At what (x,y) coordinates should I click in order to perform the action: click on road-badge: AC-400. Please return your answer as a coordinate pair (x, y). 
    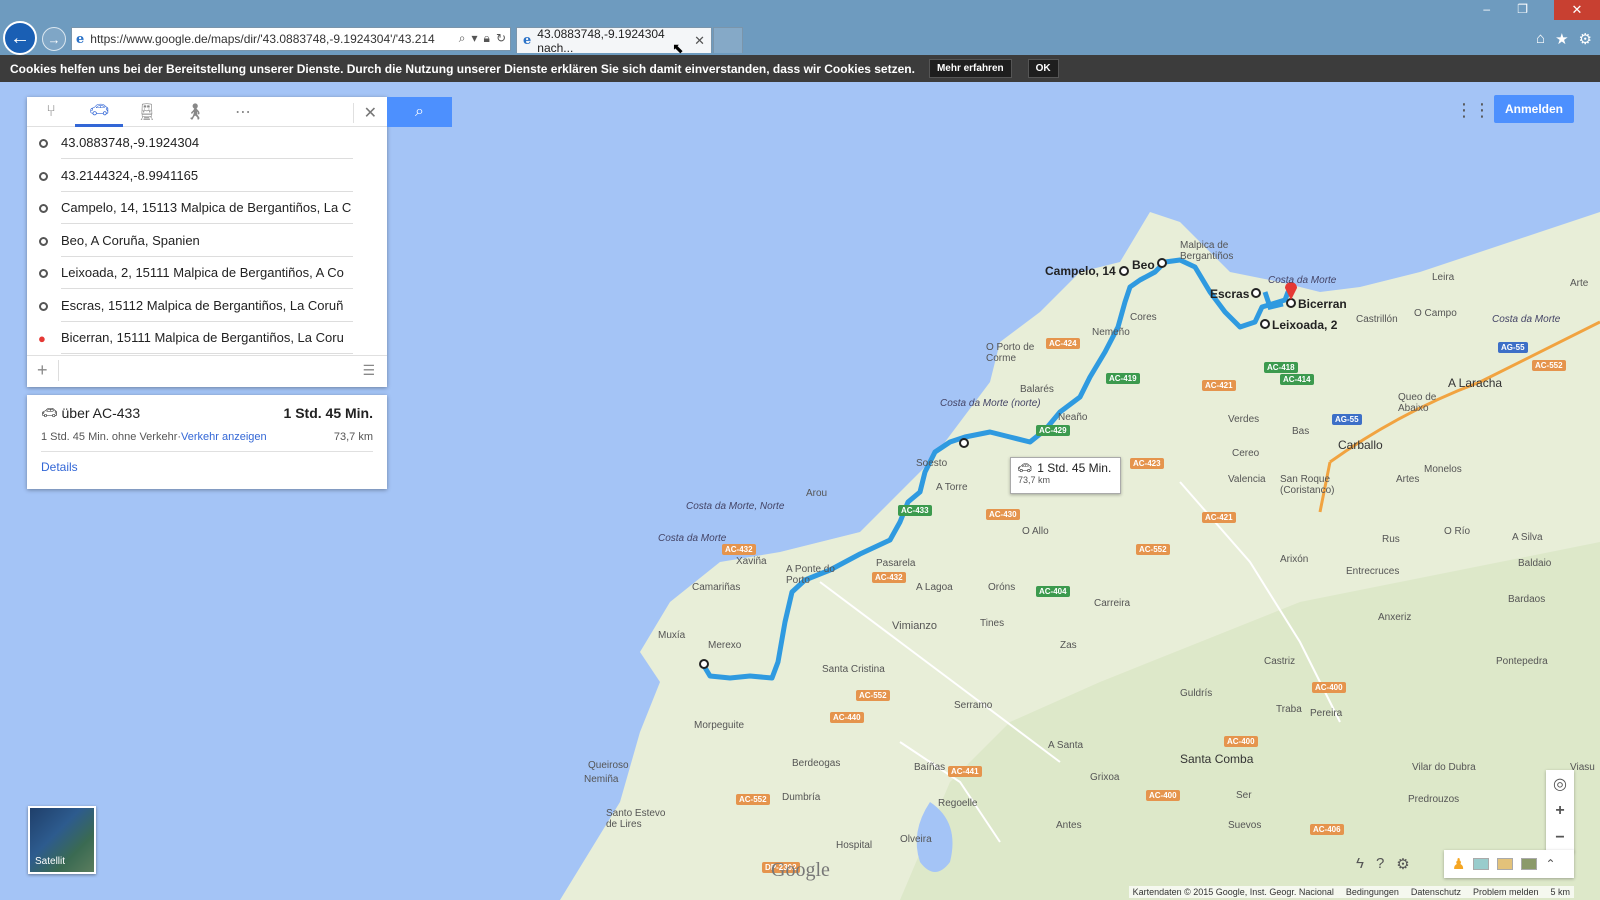
    Looking at the image, I should click on (1329, 687).